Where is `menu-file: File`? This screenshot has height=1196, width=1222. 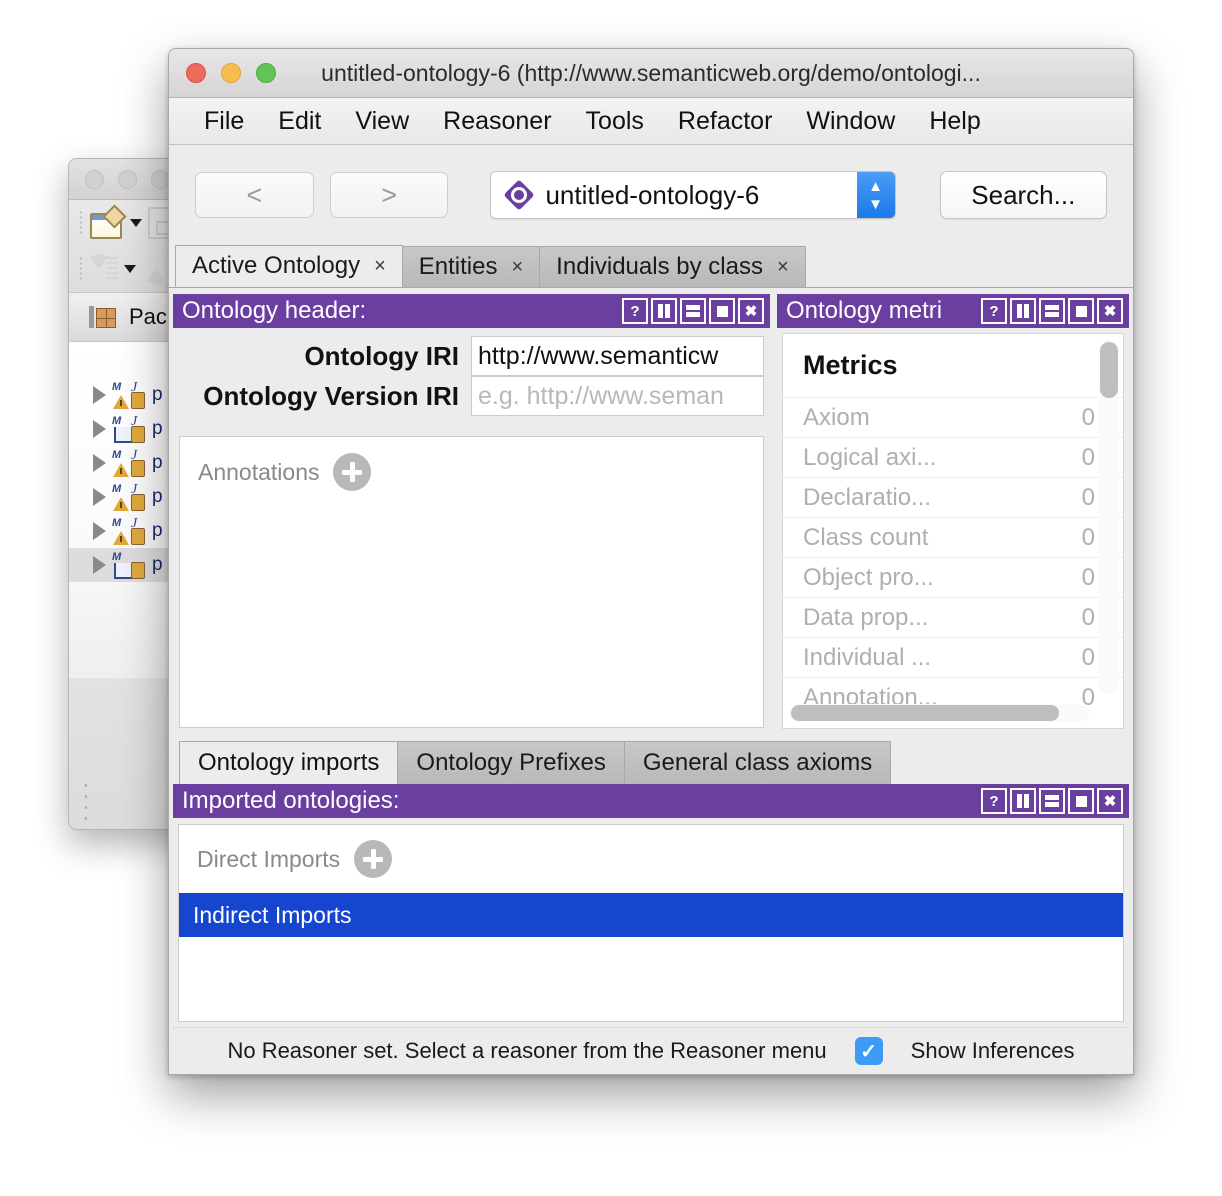 menu-file: File is located at coordinates (224, 121).